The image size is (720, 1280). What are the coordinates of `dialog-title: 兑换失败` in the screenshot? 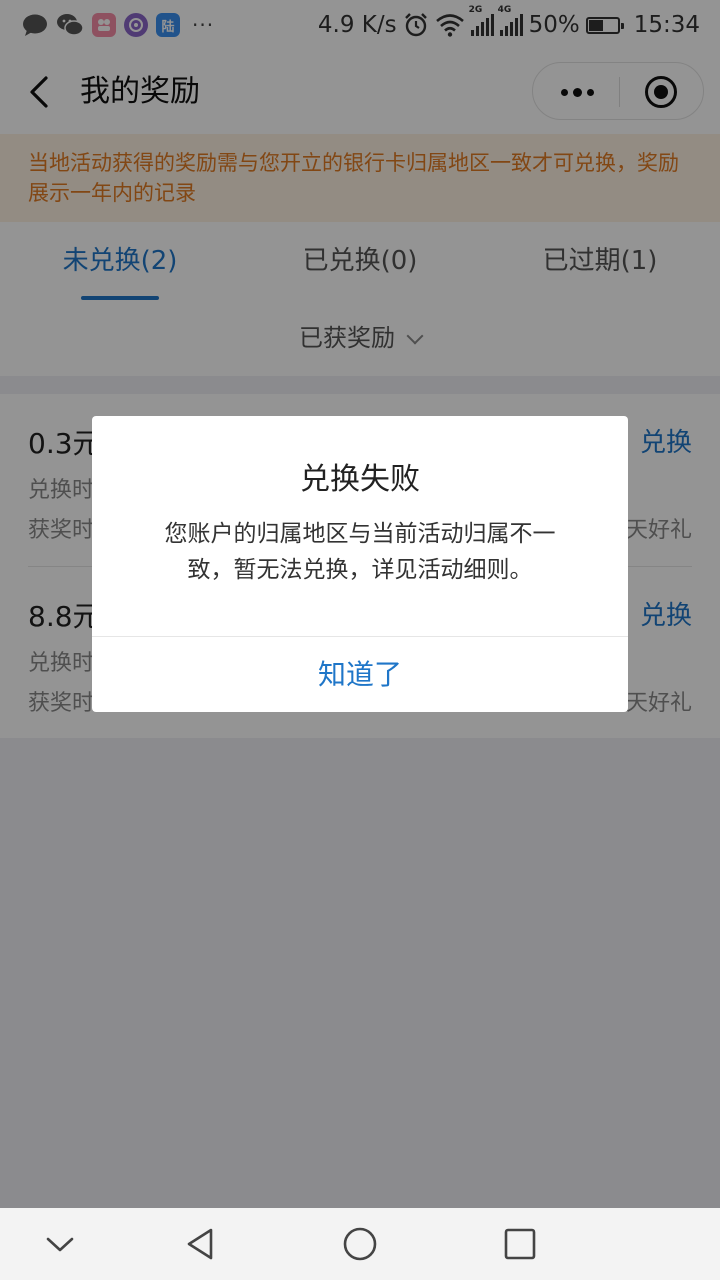 It's located at (360, 479).